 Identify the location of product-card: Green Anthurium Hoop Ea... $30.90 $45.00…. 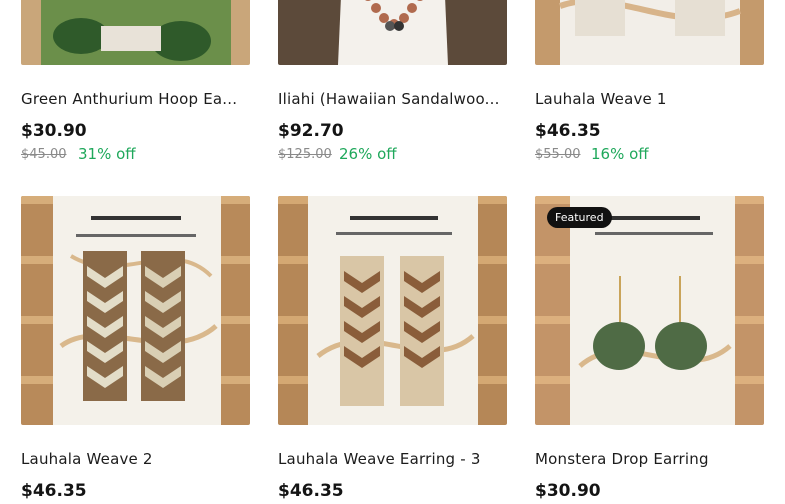
(135, 81).